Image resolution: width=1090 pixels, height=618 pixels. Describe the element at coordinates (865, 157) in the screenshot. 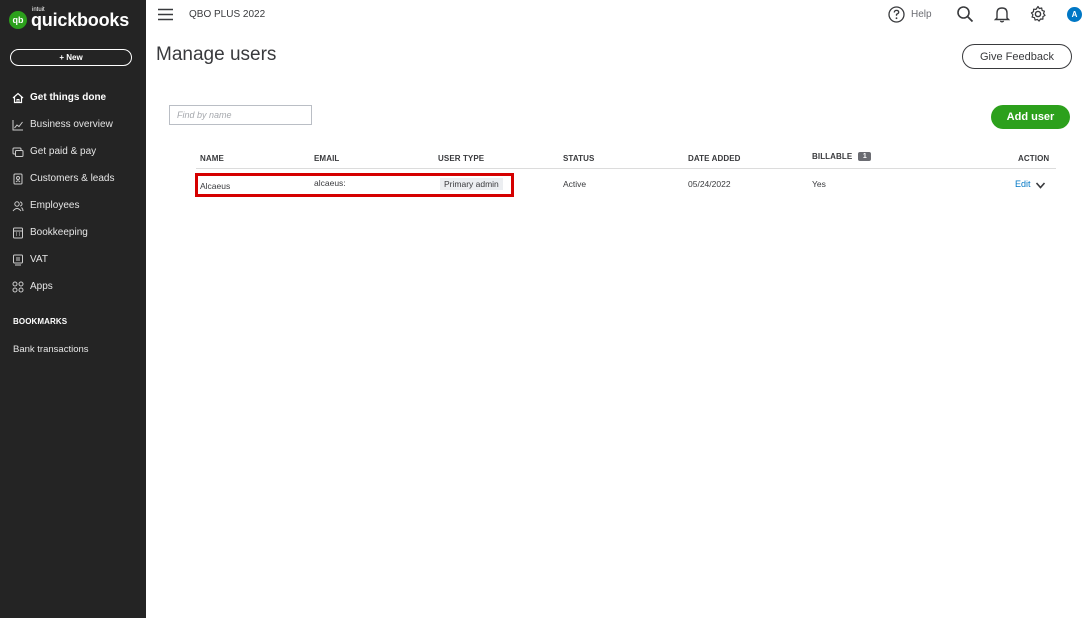

I see `billable-count-badge: 1` at that location.